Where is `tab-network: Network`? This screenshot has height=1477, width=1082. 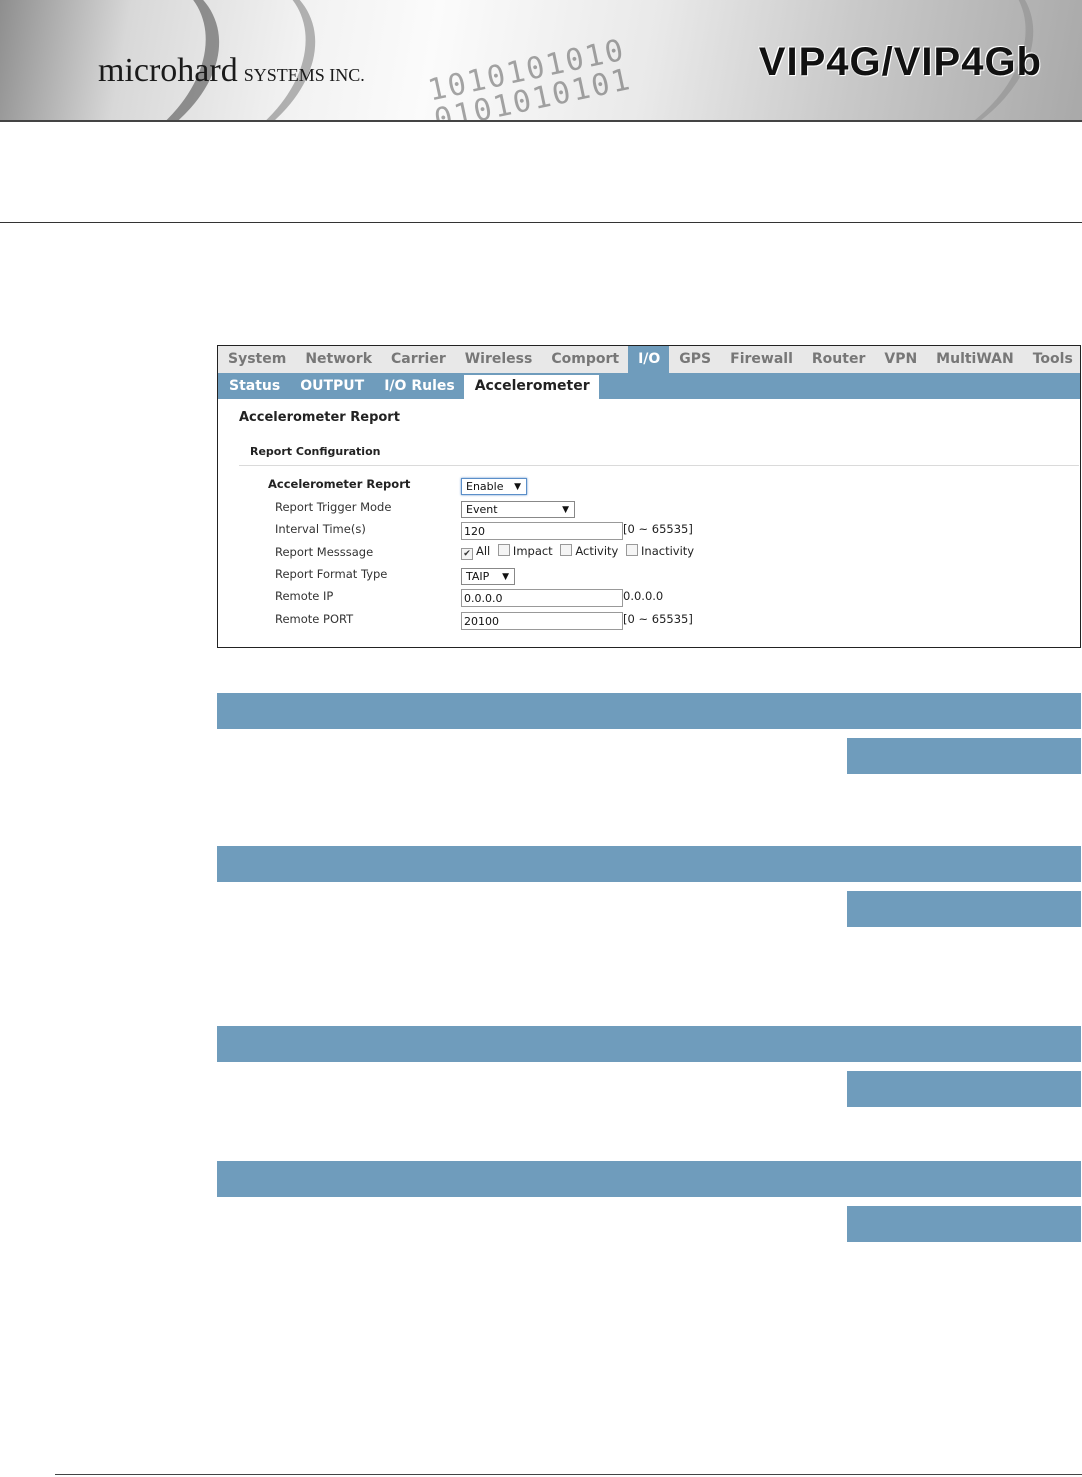
tab-network: Network is located at coordinates (338, 359).